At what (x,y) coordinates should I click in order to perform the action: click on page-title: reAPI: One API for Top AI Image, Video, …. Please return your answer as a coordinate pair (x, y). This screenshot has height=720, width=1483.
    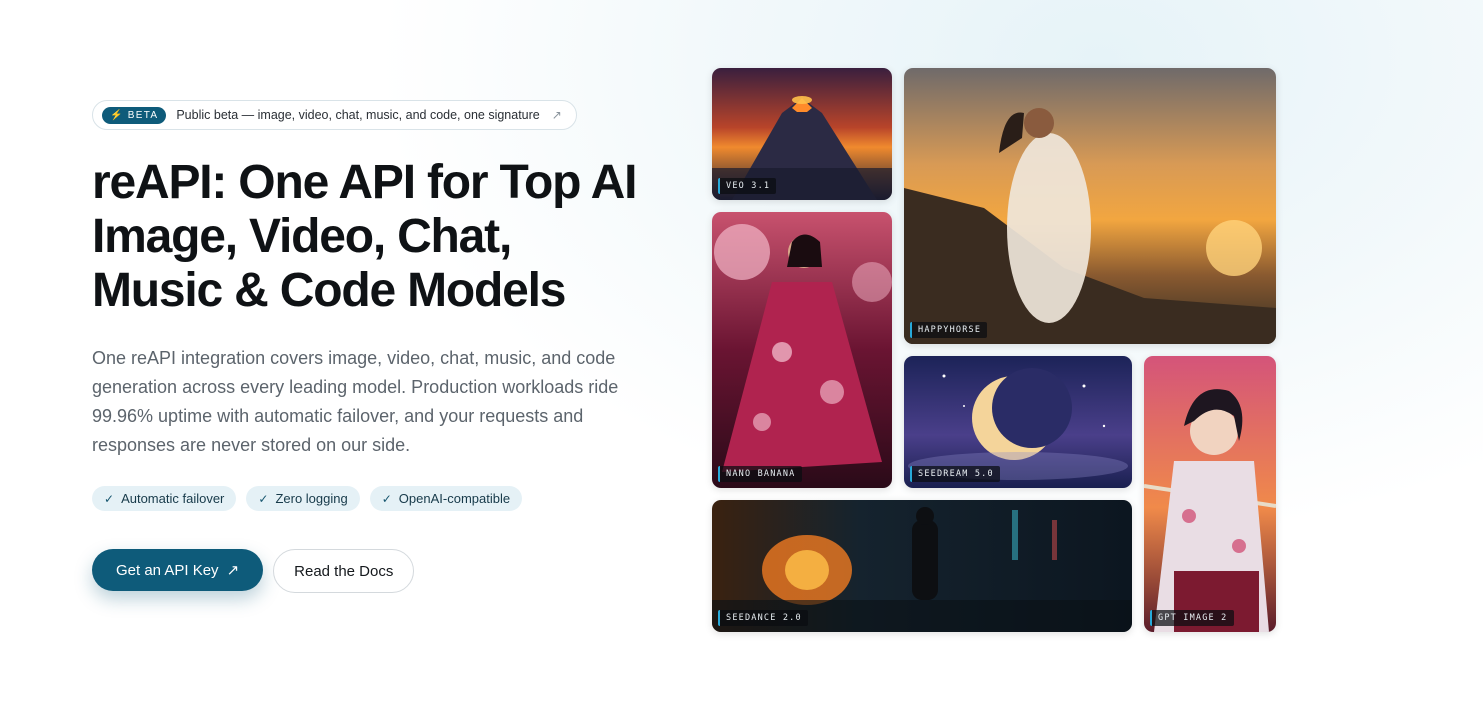
    Looking at the image, I should click on (364, 236).